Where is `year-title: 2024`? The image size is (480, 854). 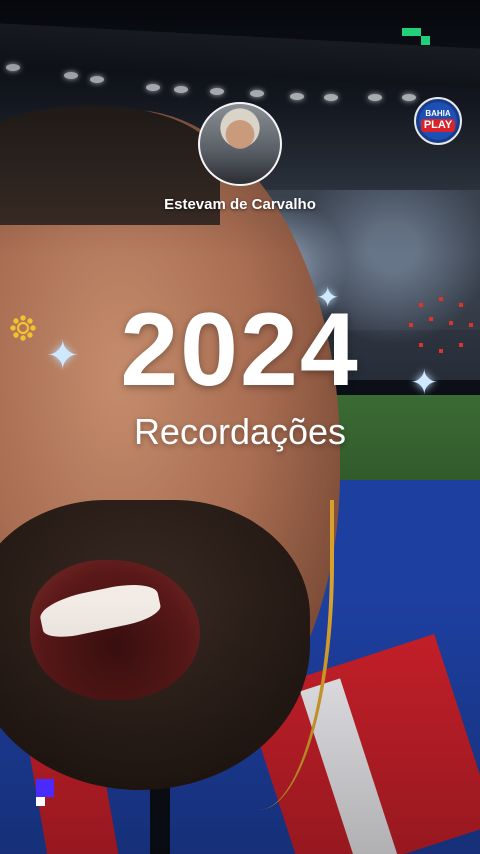
year-title: 2024 is located at coordinates (240, 350).